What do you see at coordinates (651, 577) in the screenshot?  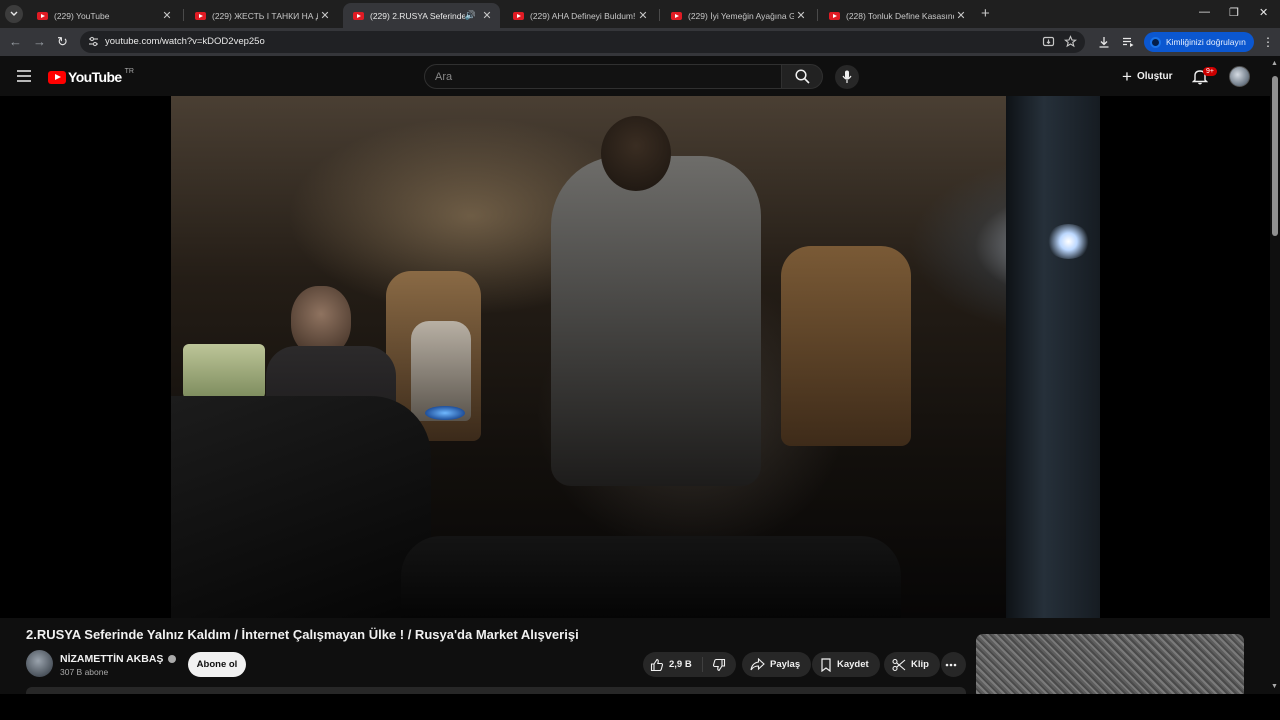 I see `cabin-floor` at bounding box center [651, 577].